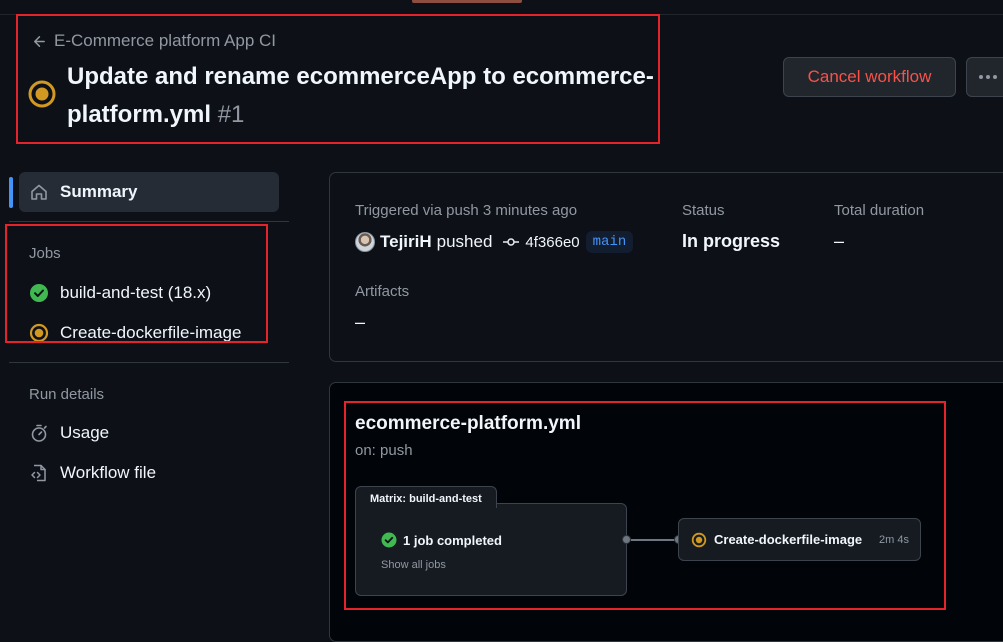  Describe the element at coordinates (413, 565) in the screenshot. I see `show-all-jobs-link: Show all jobs` at that location.